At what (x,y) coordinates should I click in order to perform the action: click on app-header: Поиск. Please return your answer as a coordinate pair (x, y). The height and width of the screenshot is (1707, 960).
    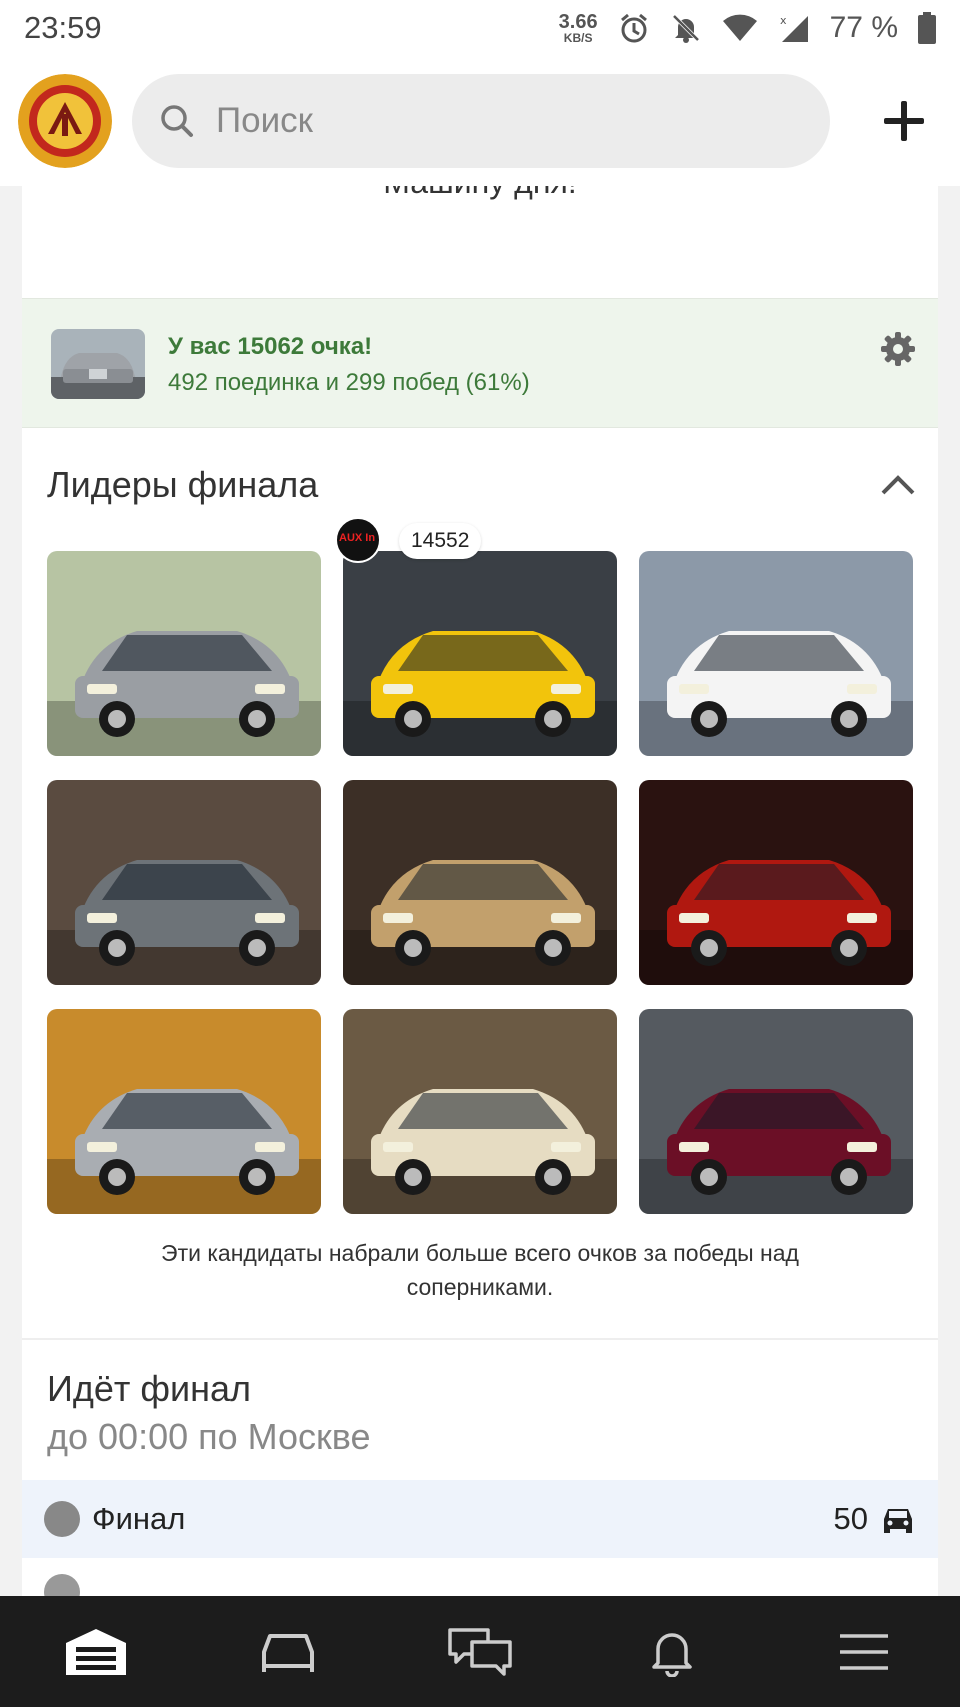
    Looking at the image, I should click on (480, 121).